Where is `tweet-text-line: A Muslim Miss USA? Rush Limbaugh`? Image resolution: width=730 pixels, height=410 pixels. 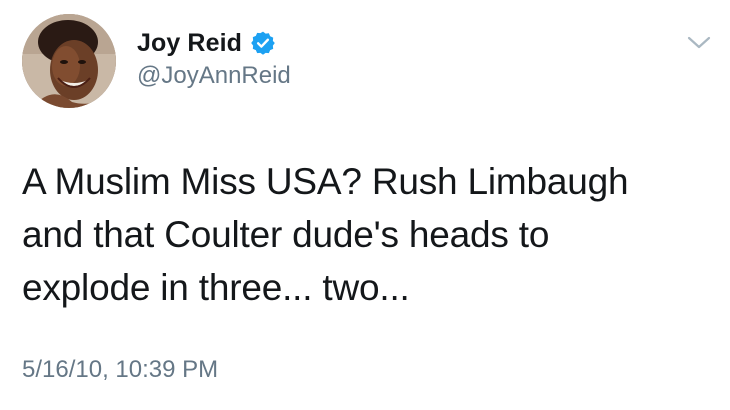 tweet-text-line: A Muslim Miss USA? Rush Limbaugh is located at coordinates (325, 181).